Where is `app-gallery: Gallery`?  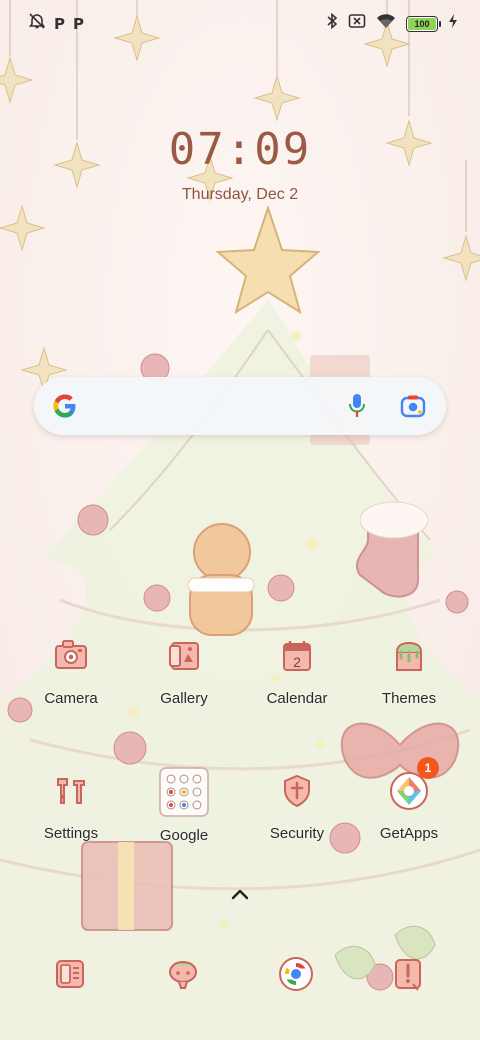 app-gallery: Gallery is located at coordinates (184, 669).